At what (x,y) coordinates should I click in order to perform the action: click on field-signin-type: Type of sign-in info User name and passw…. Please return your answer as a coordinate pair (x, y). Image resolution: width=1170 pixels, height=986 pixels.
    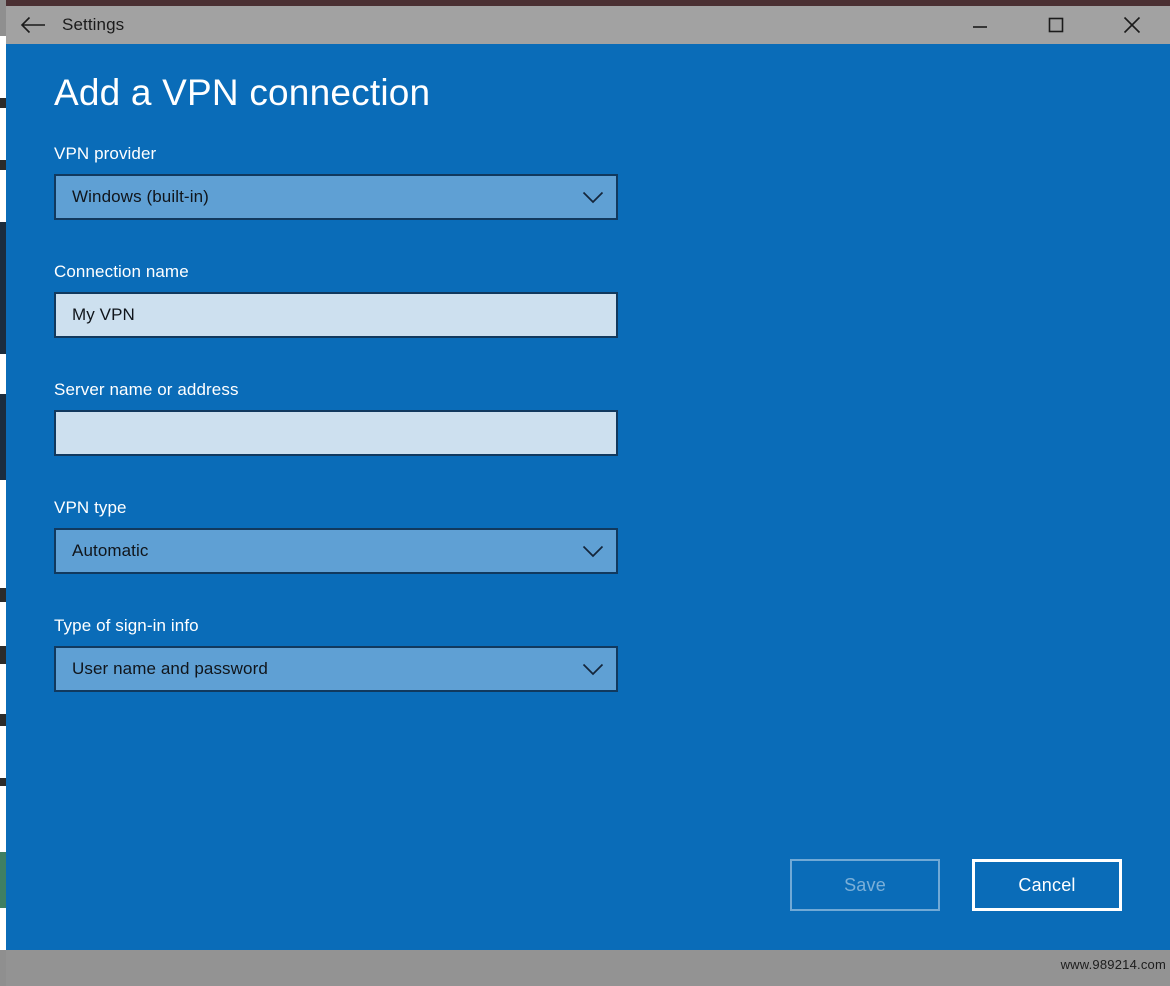
    Looking at the image, I should click on (354, 654).